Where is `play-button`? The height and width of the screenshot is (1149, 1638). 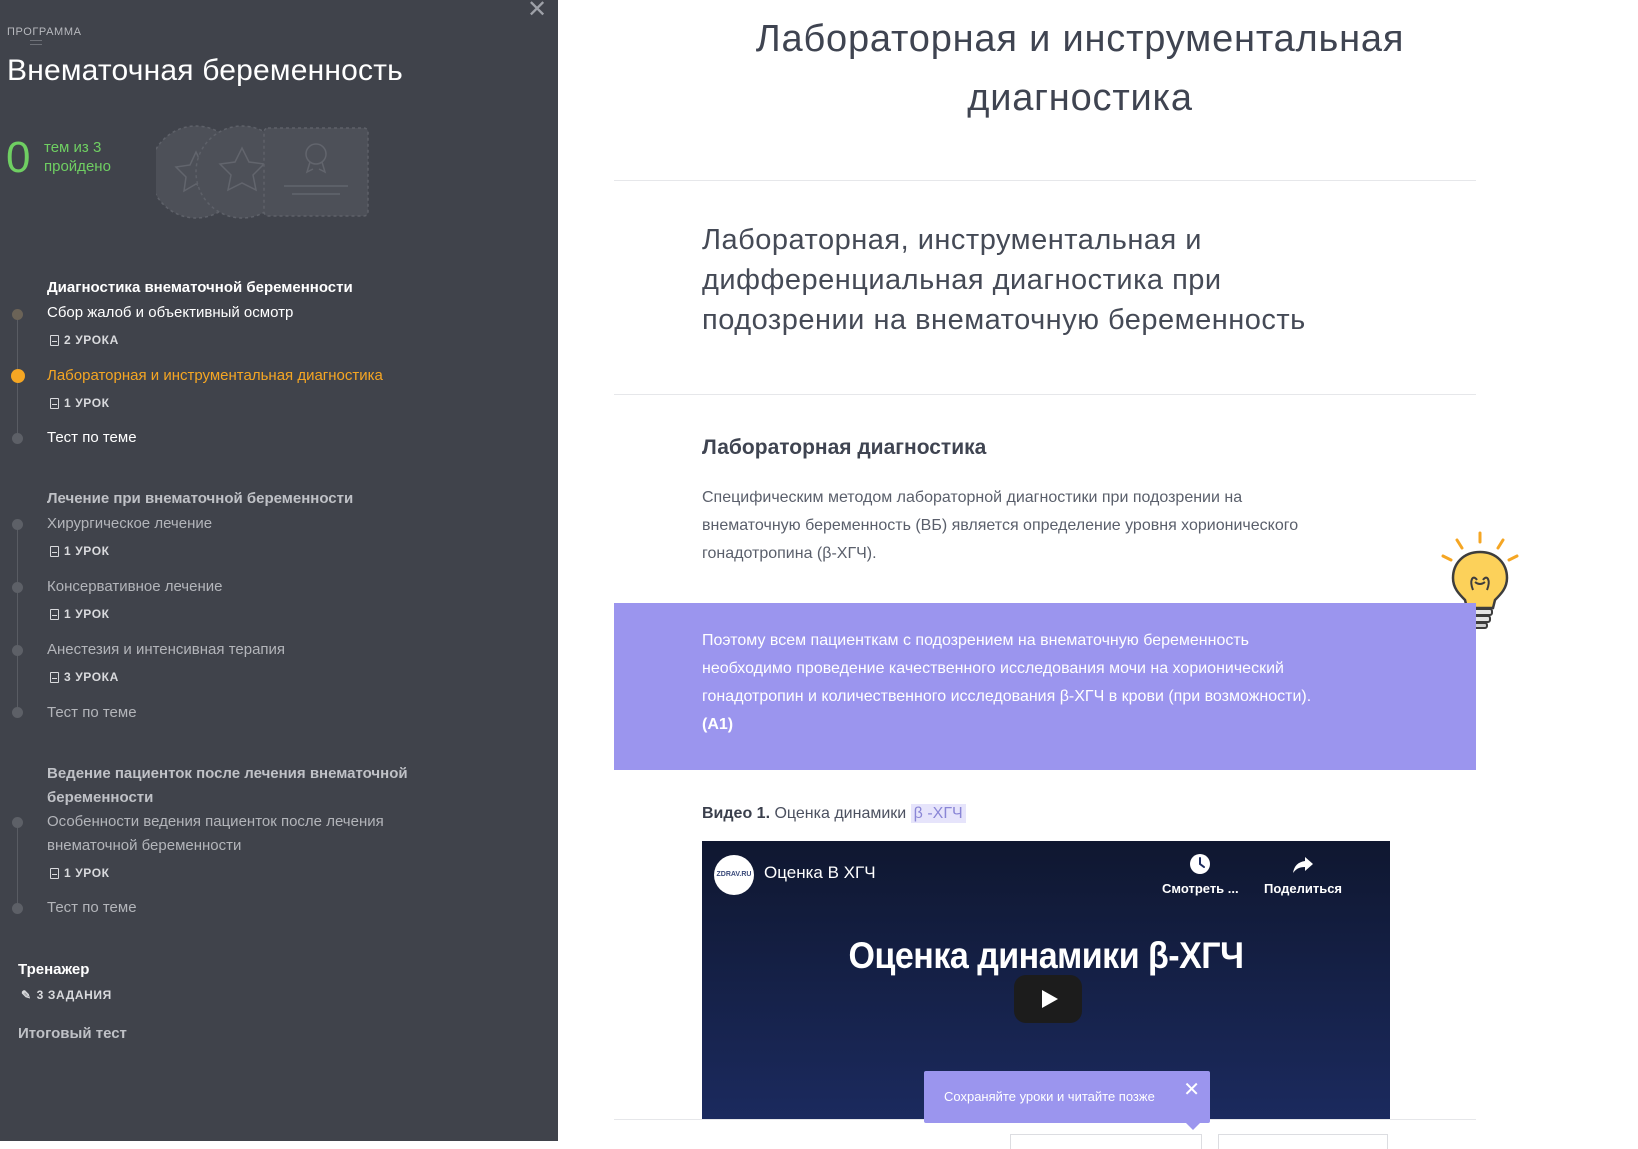 play-button is located at coordinates (1048, 999).